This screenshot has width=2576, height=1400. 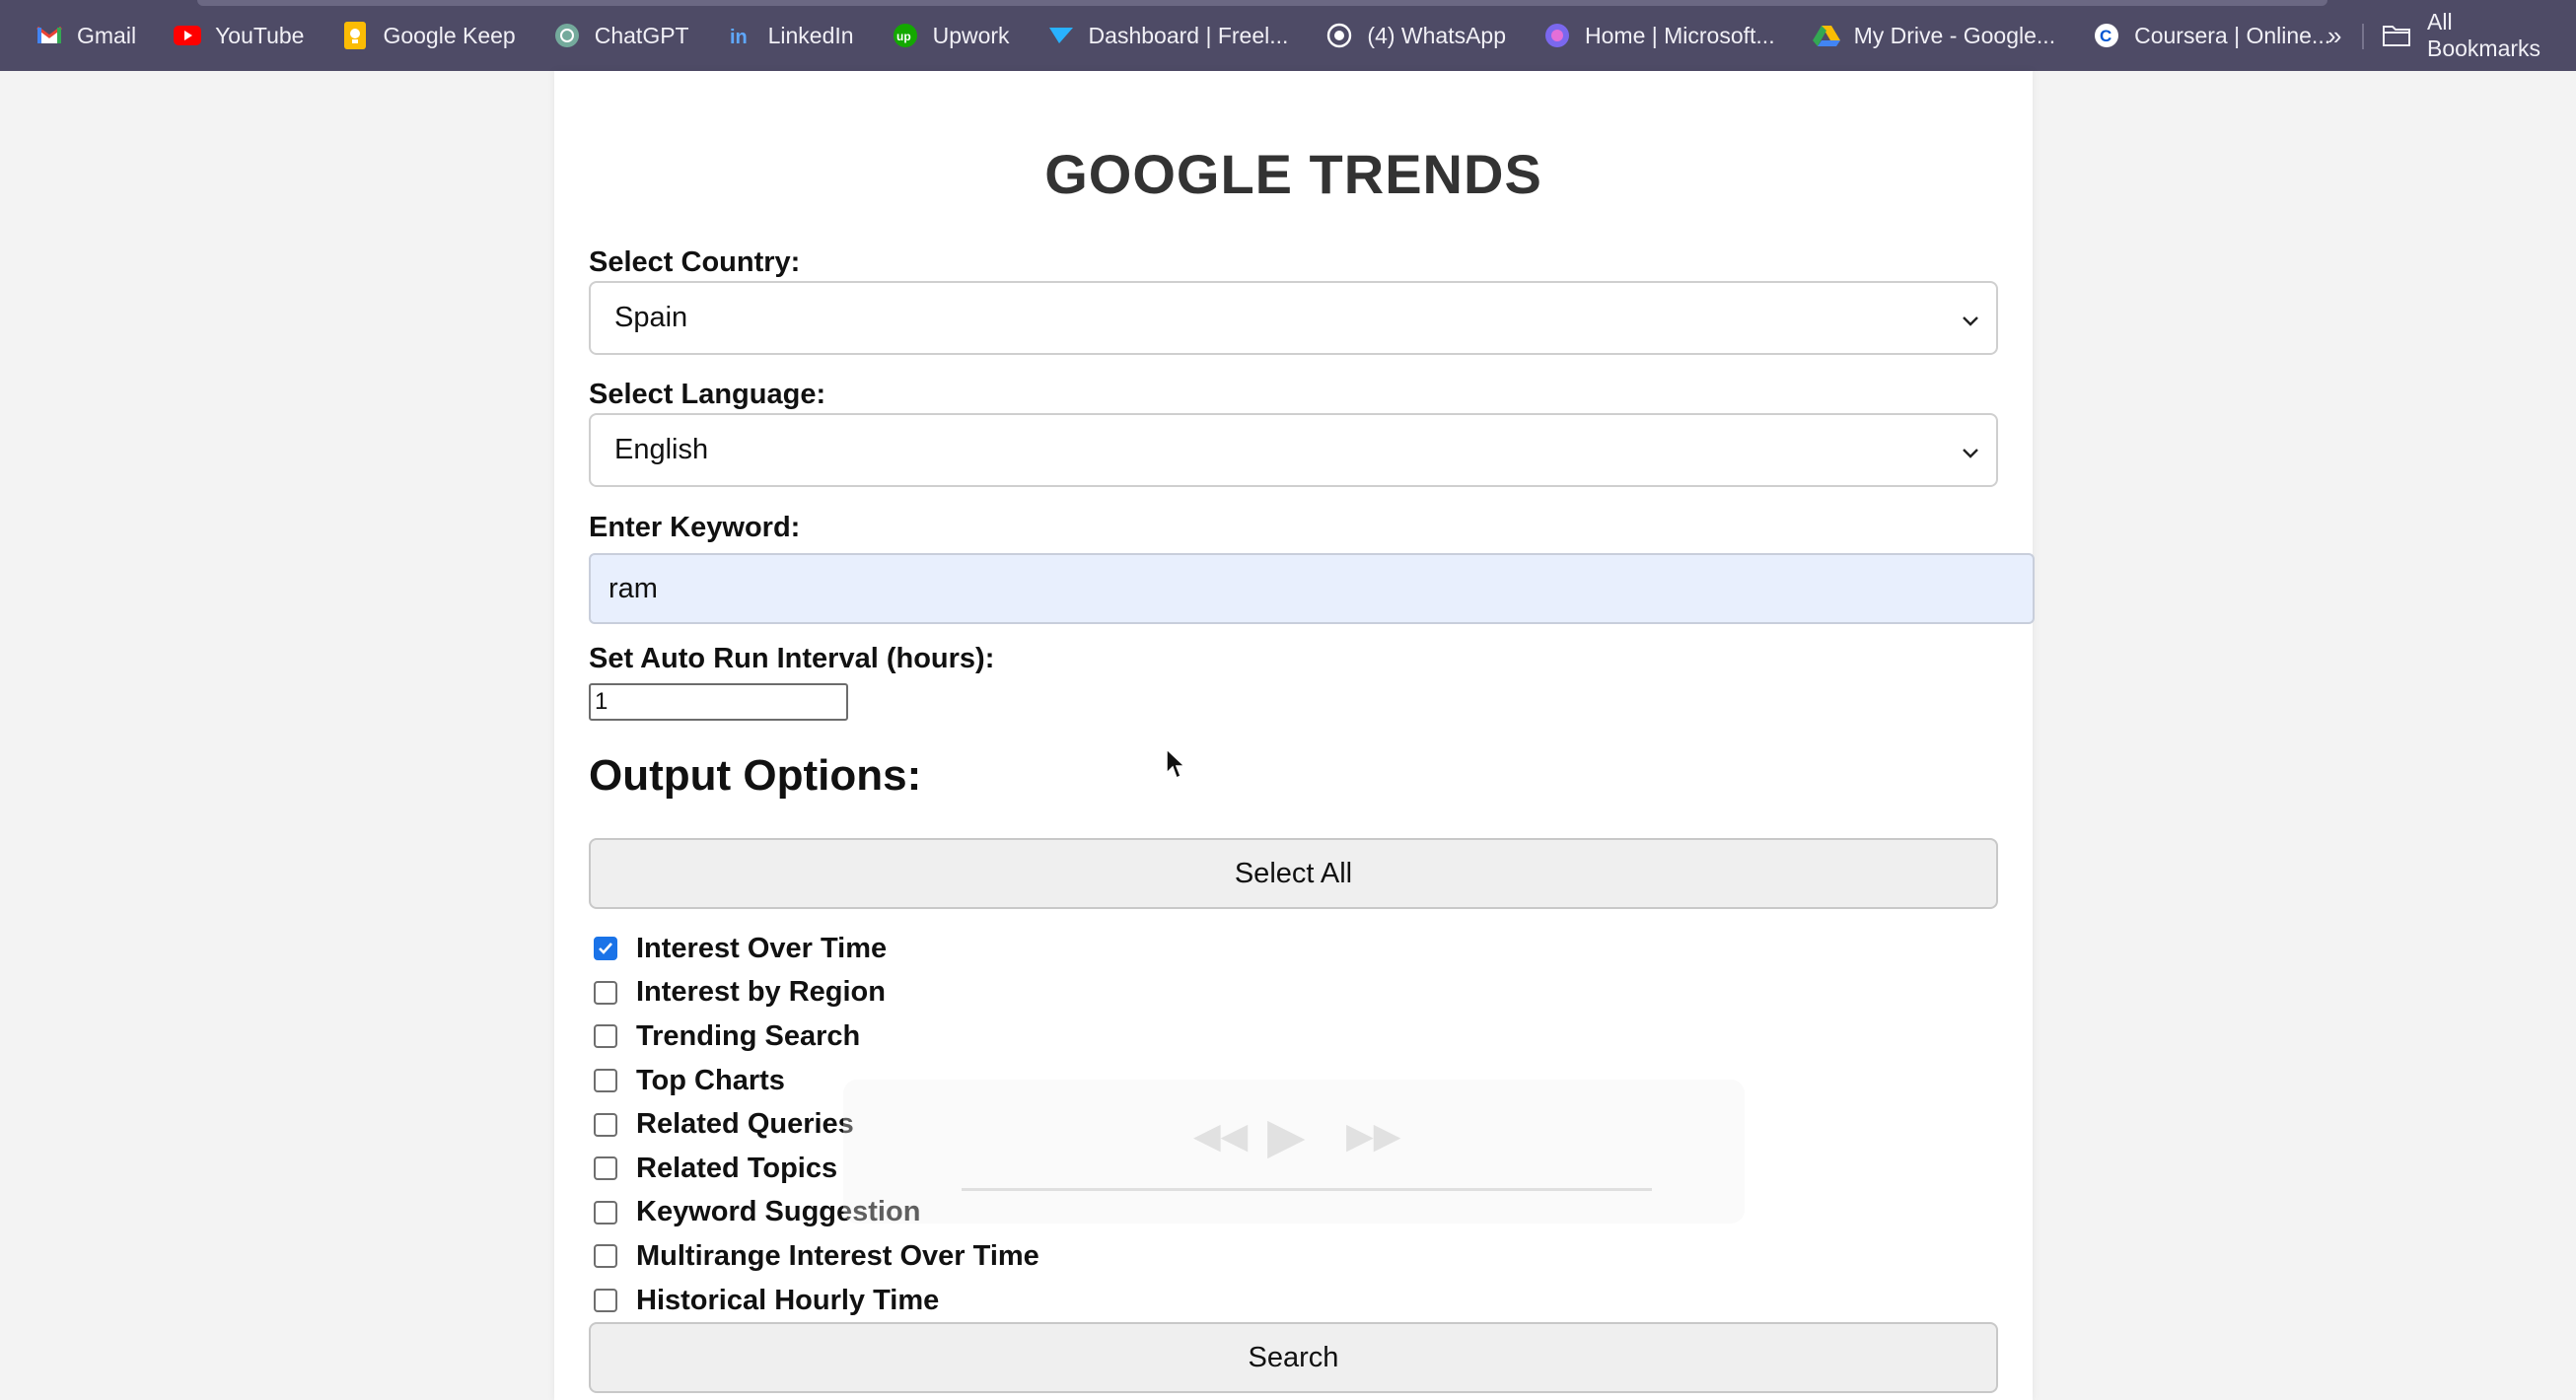 I want to click on bookmark-chatgpt: ChatGPT, so click(x=621, y=35).